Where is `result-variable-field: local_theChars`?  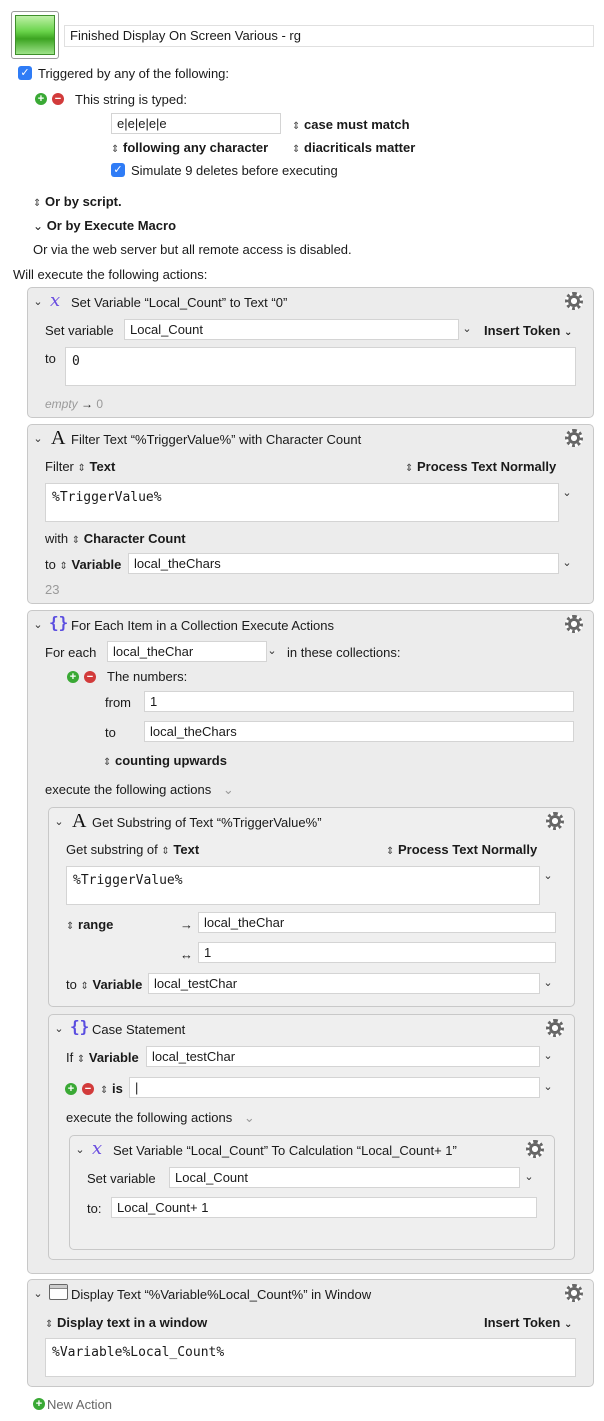
result-variable-field: local_theChars is located at coordinates (343, 563).